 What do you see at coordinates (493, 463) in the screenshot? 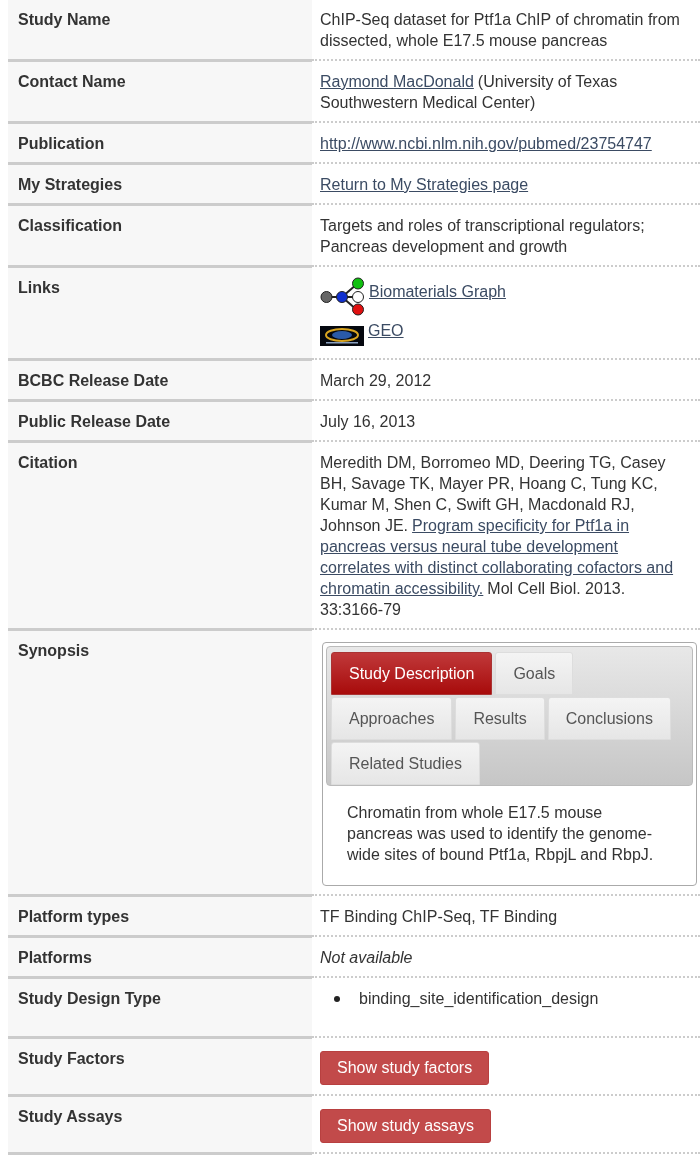
I see `field-value: Meredith DM, Borromeo MD, Deering TG, Casey` at bounding box center [493, 463].